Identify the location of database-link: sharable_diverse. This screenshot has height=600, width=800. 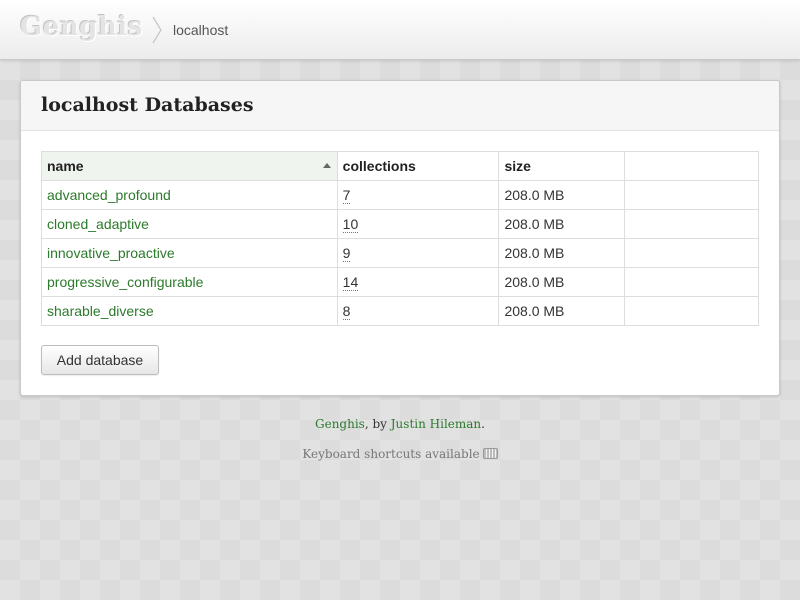
(100, 311).